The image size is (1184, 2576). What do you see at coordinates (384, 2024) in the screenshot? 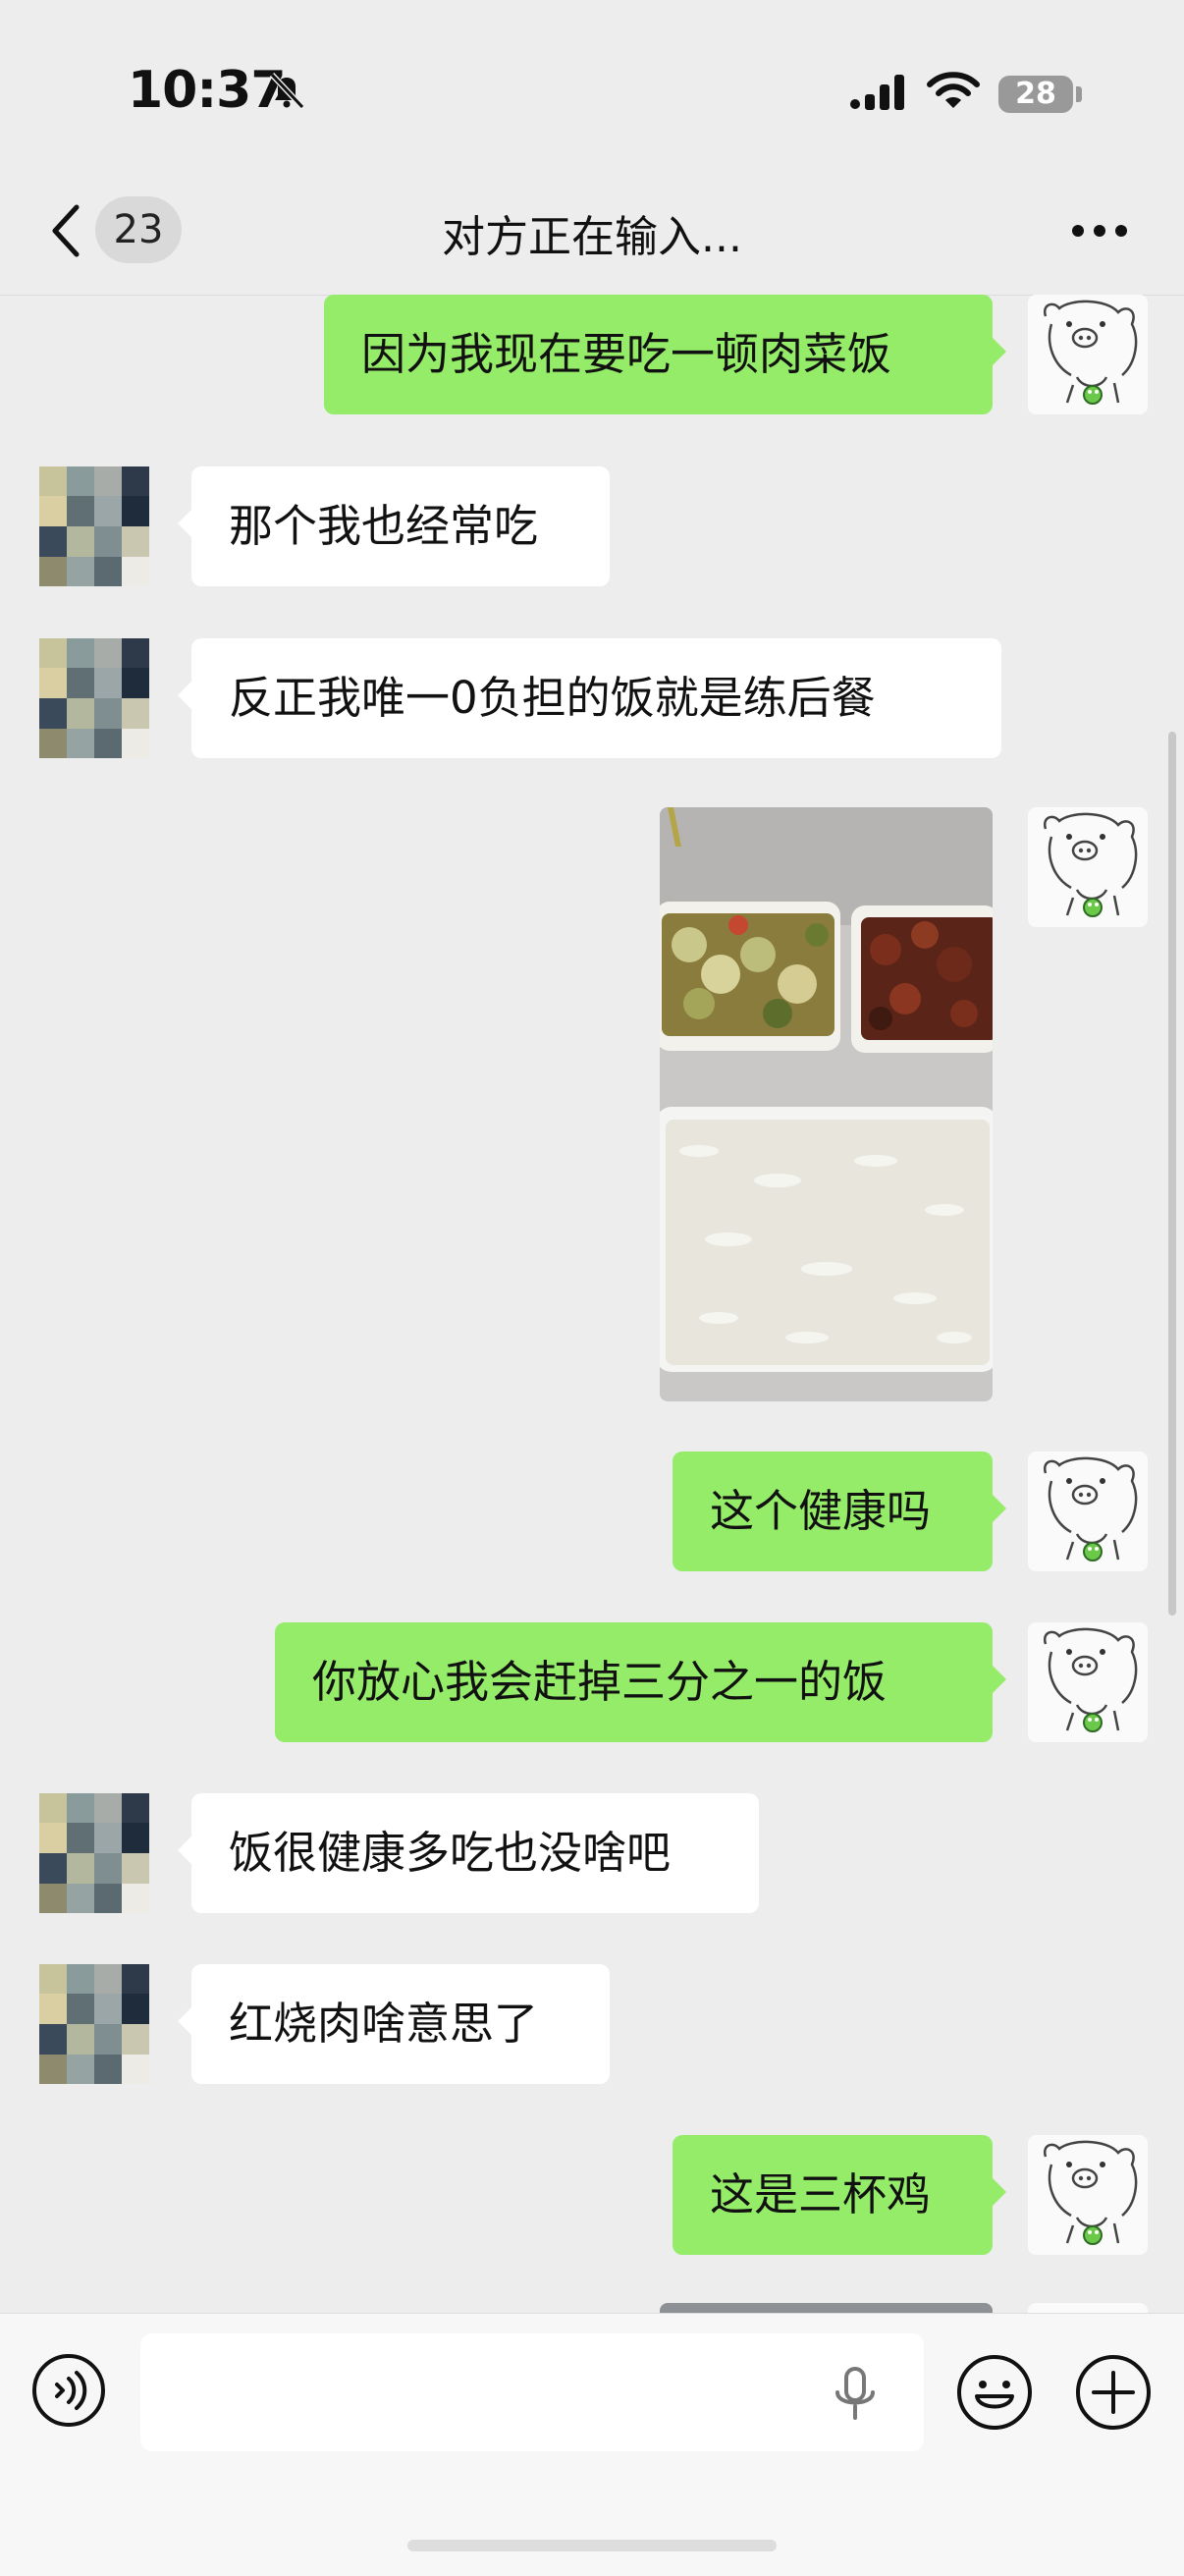
I see `message-text: 红烧肉啥意思了` at bounding box center [384, 2024].